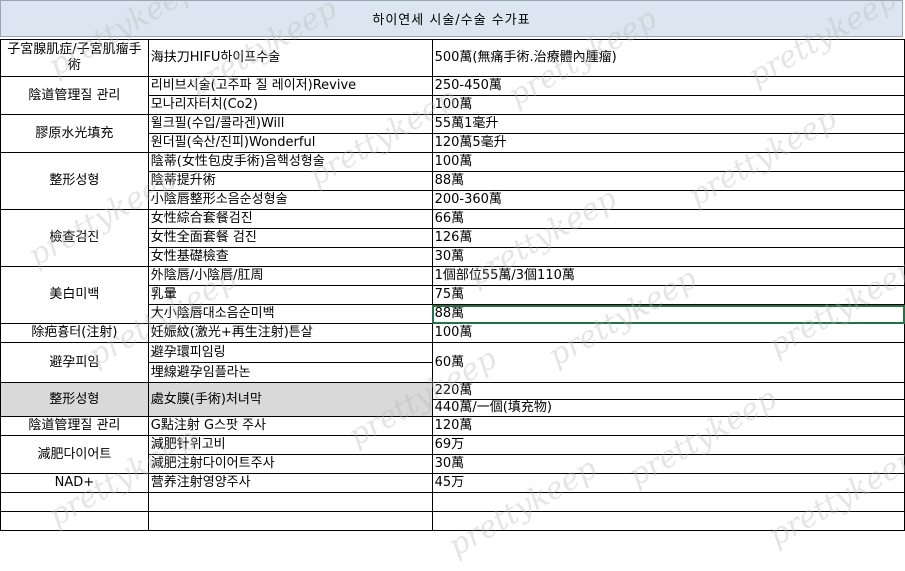 The image size is (905, 571). What do you see at coordinates (668, 86) in the screenshot?
I see `price-cell: 250-450萬` at bounding box center [668, 86].